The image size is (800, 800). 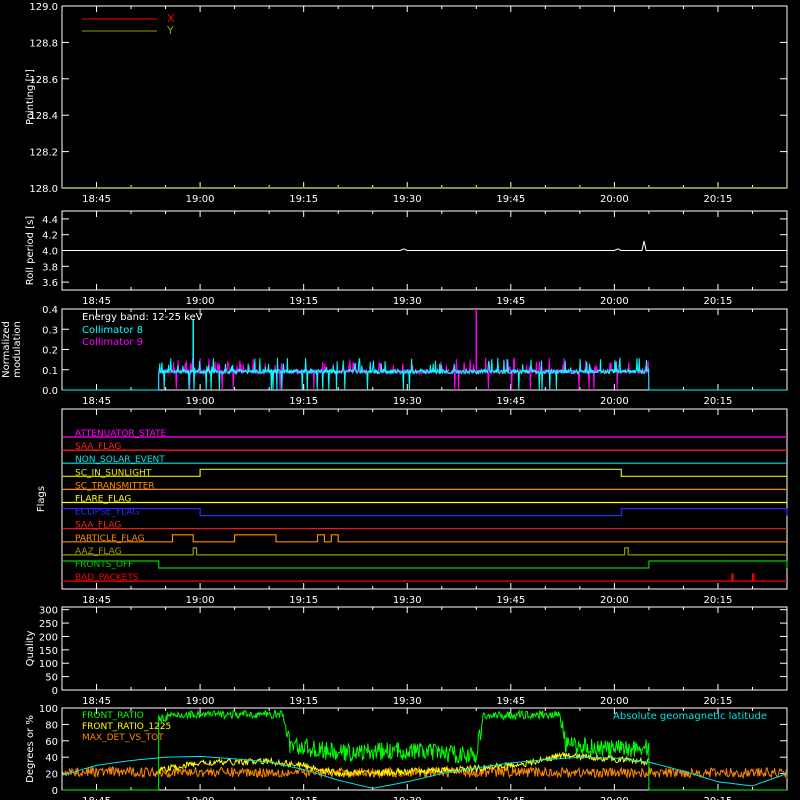 What do you see at coordinates (41, 499) in the screenshot?
I see `y-axis-label: Flags` at bounding box center [41, 499].